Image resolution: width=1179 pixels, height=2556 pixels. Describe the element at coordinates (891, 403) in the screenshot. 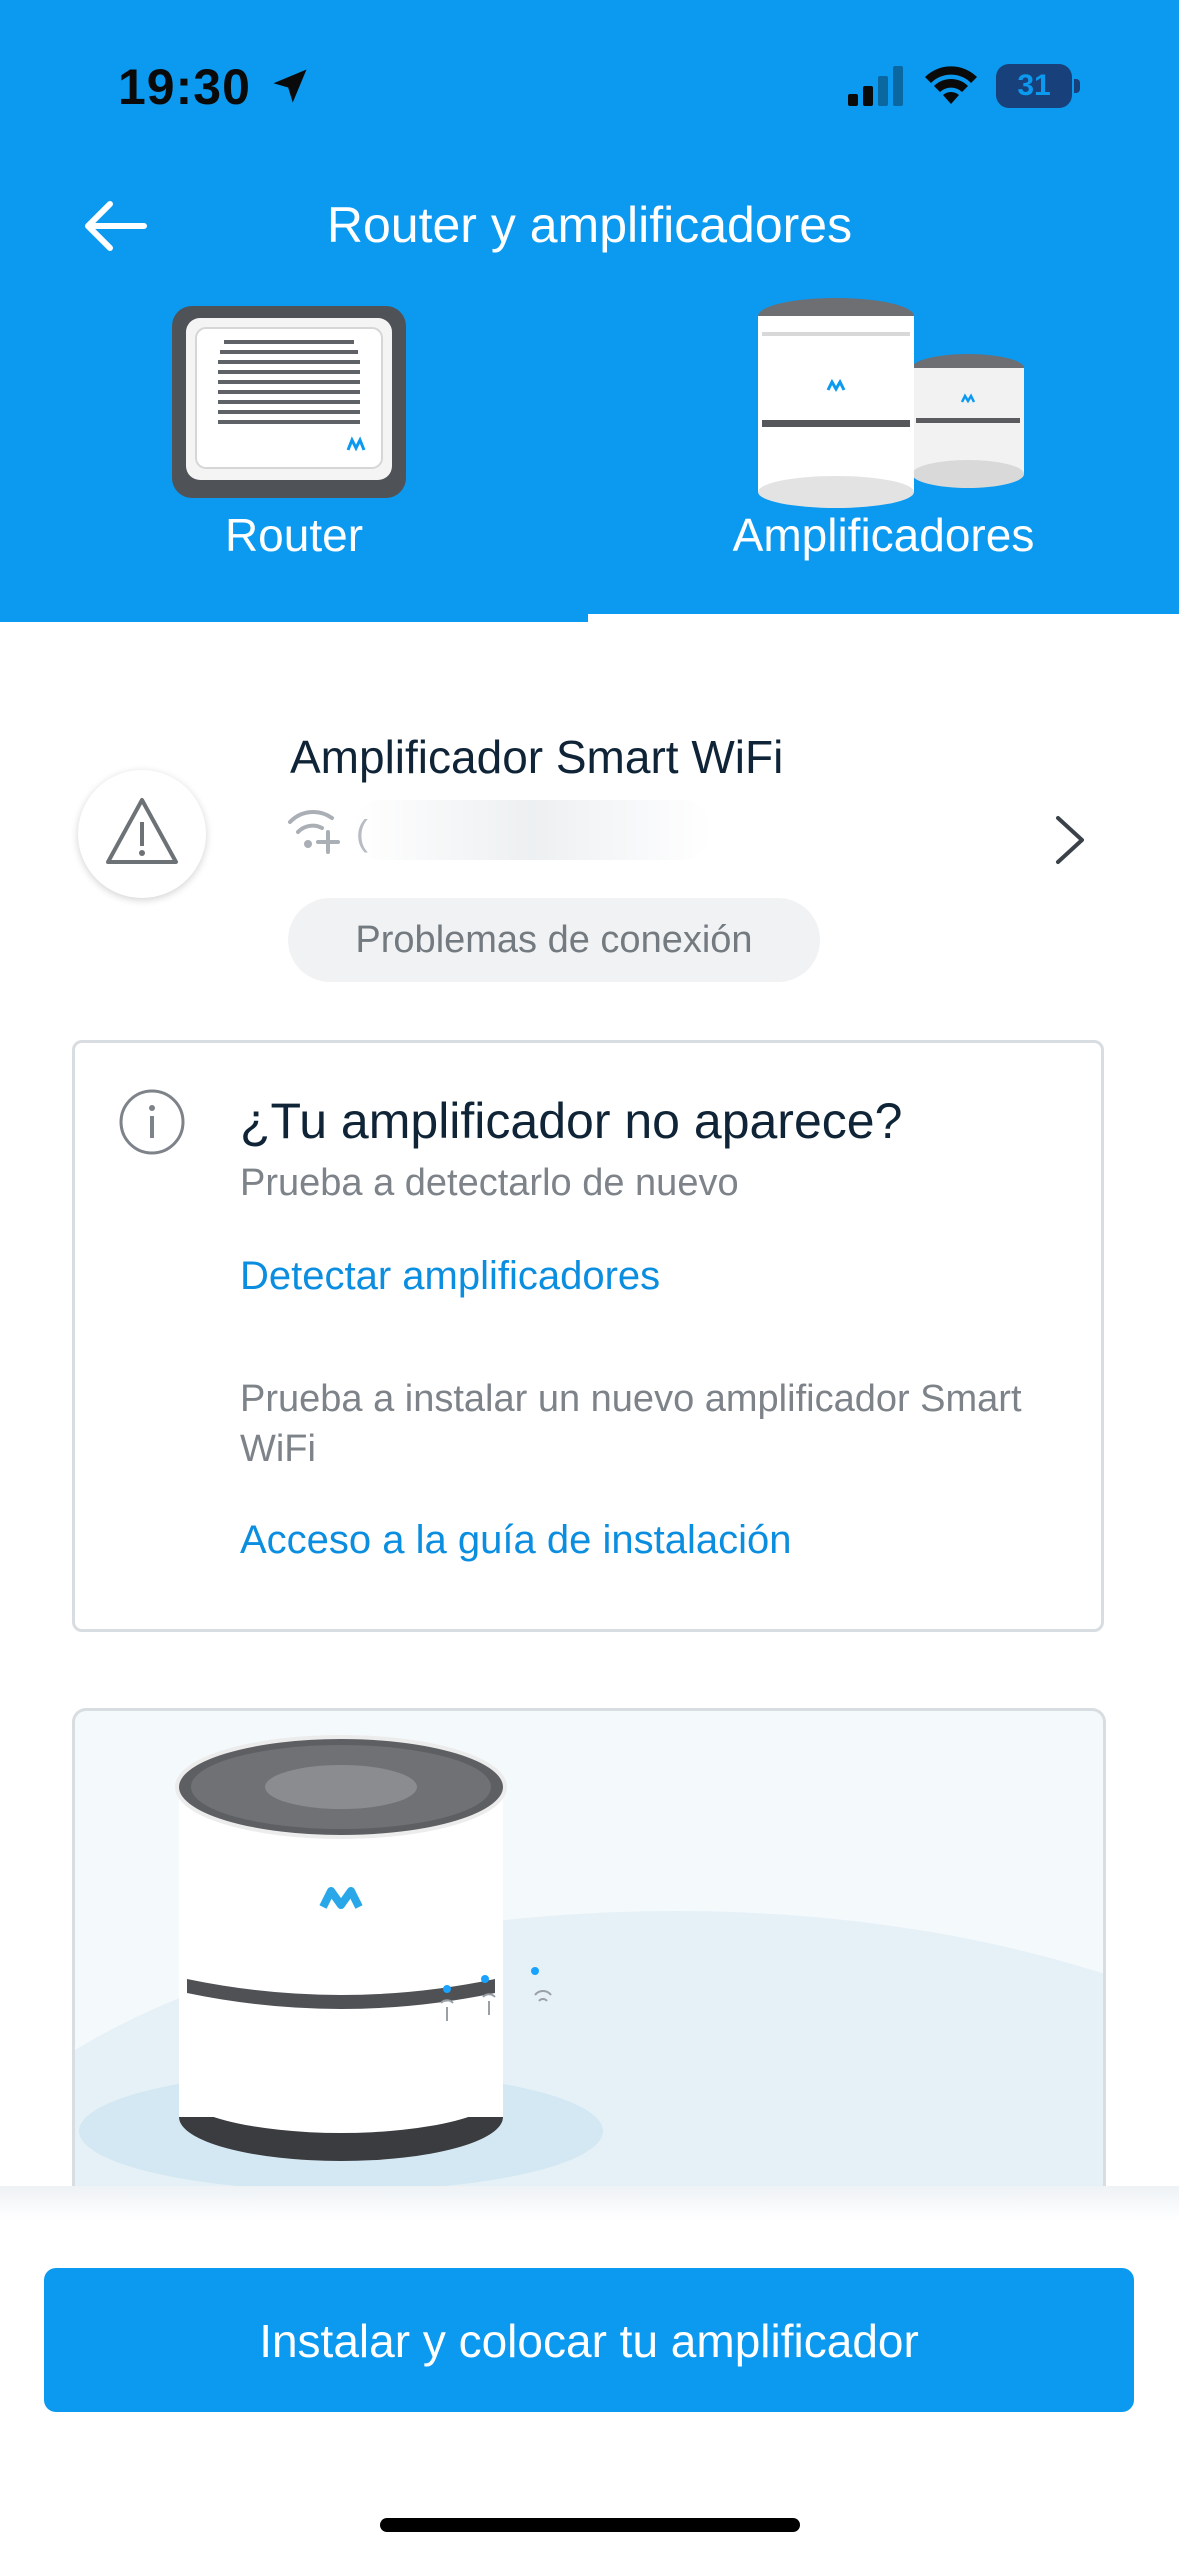

I see `amplifiers-image` at that location.